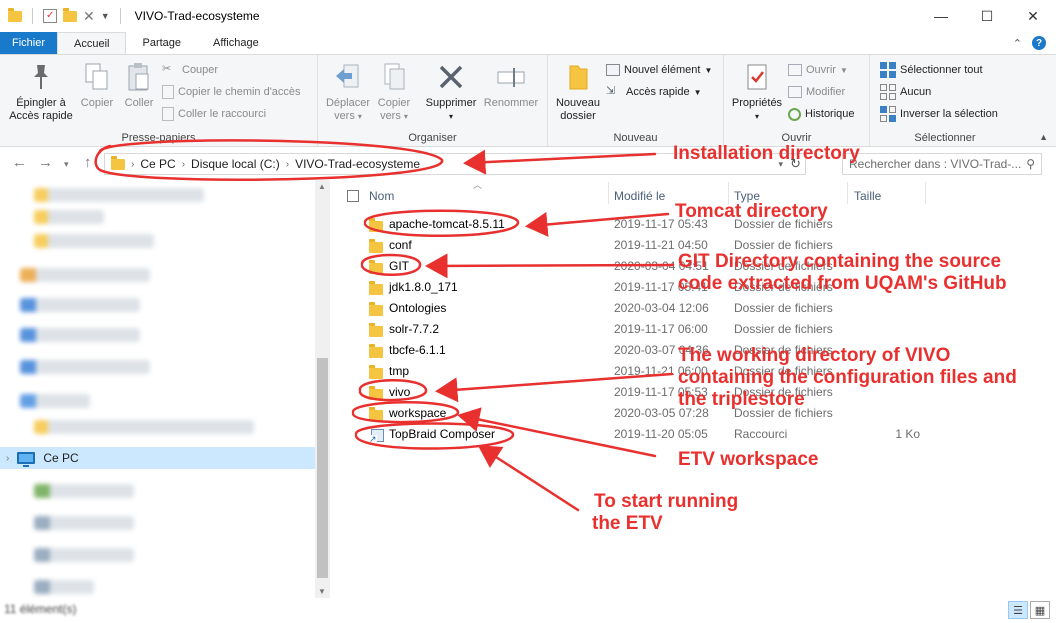  What do you see at coordinates (888, 114) in the screenshot?
I see `invert-selection-icon` at bounding box center [888, 114].